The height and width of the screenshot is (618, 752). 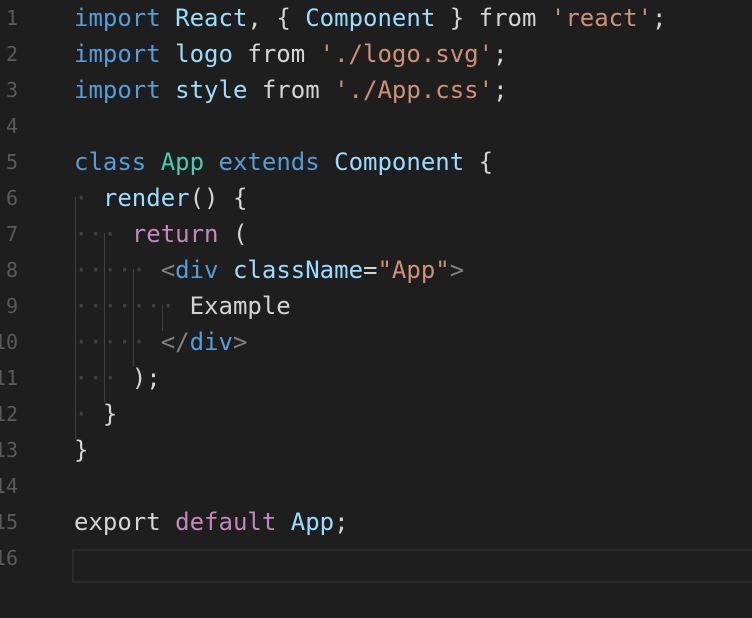 What do you see at coordinates (376, 342) in the screenshot?
I see `code-line: 10 ····· </div>` at bounding box center [376, 342].